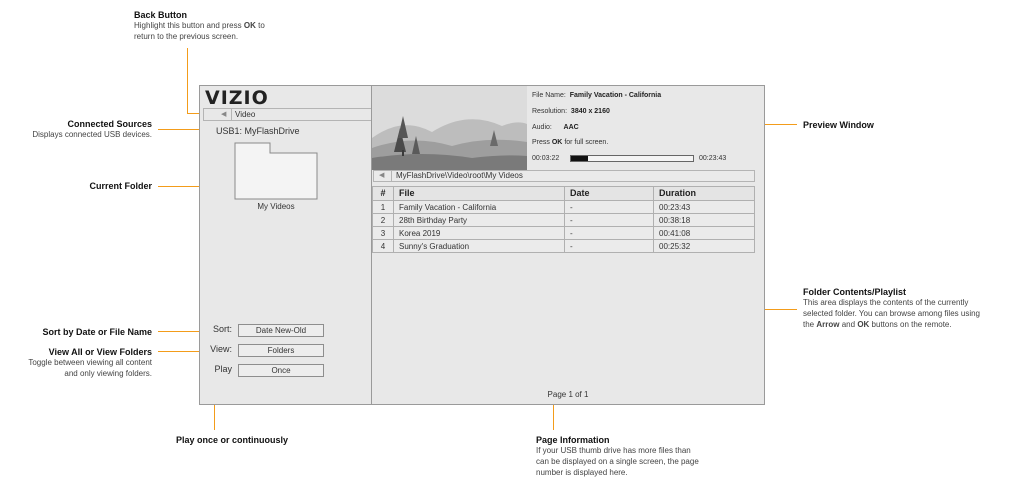  I want to click on resolution-value: 3840 x 2160, so click(590, 111).